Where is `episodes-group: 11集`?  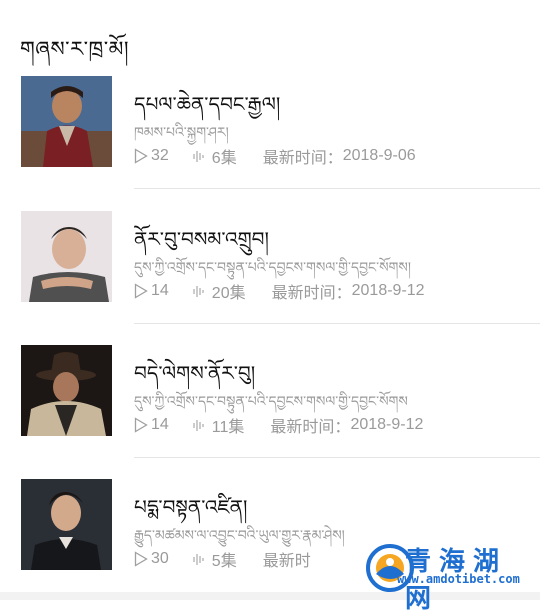 episodes-group: 11集 is located at coordinates (218, 425).